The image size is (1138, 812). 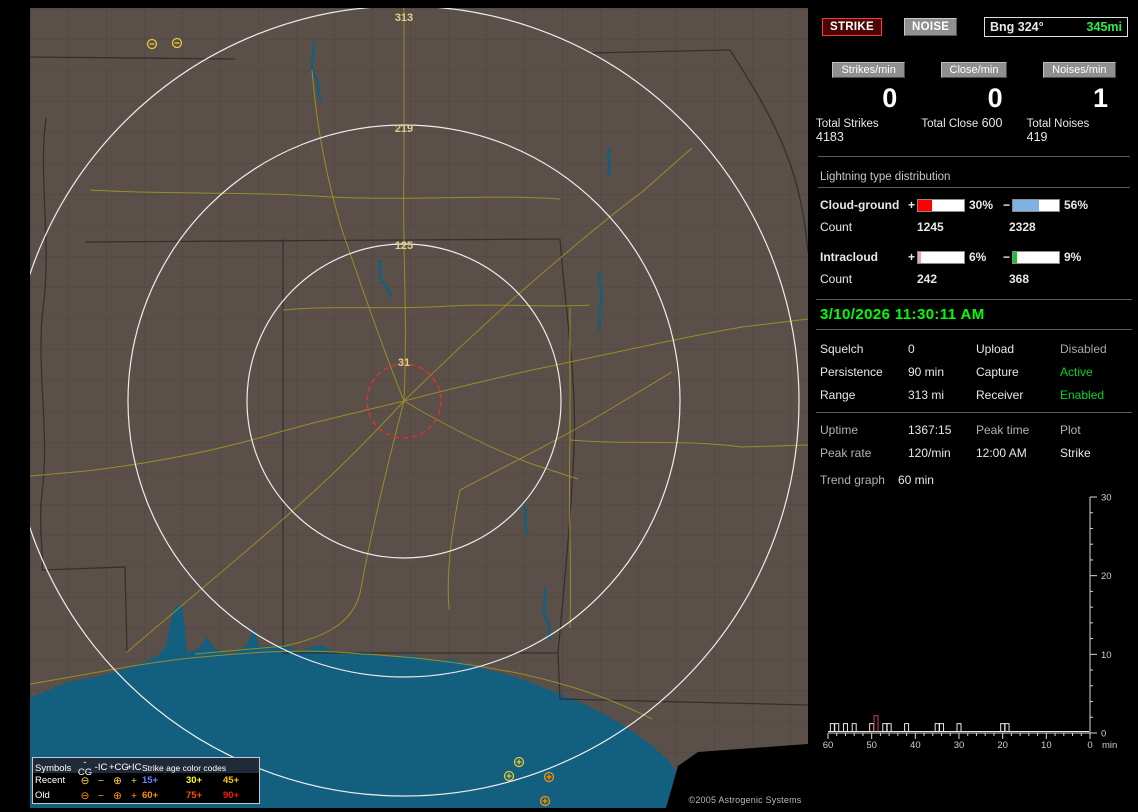 I want to click on ic-negative-pct: 9%, so click(x=1073, y=257).